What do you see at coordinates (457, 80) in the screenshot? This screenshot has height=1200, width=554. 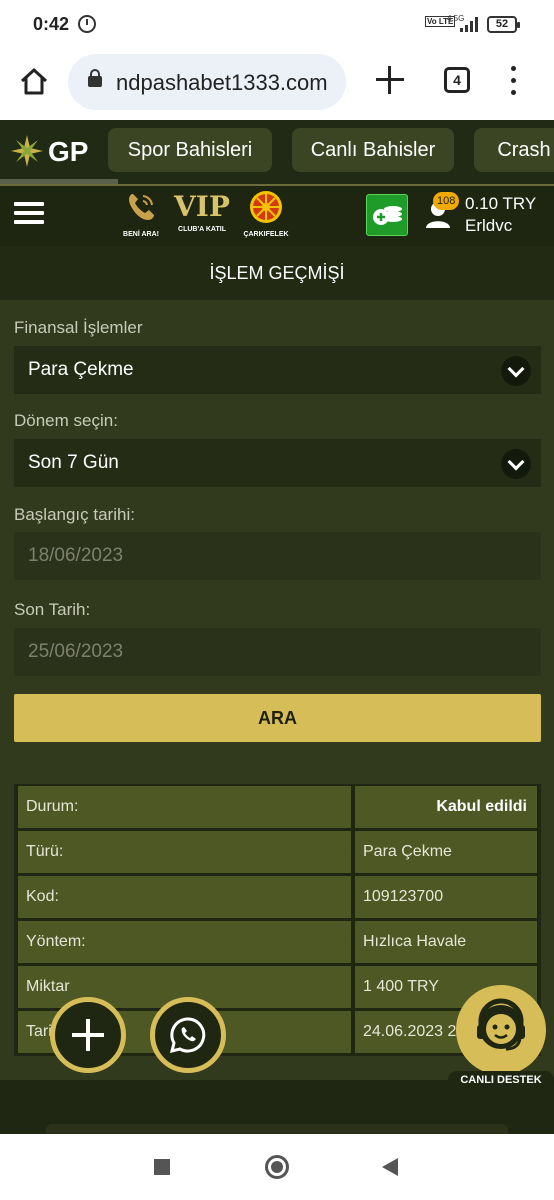 I see `tab-switcher-button: 4` at bounding box center [457, 80].